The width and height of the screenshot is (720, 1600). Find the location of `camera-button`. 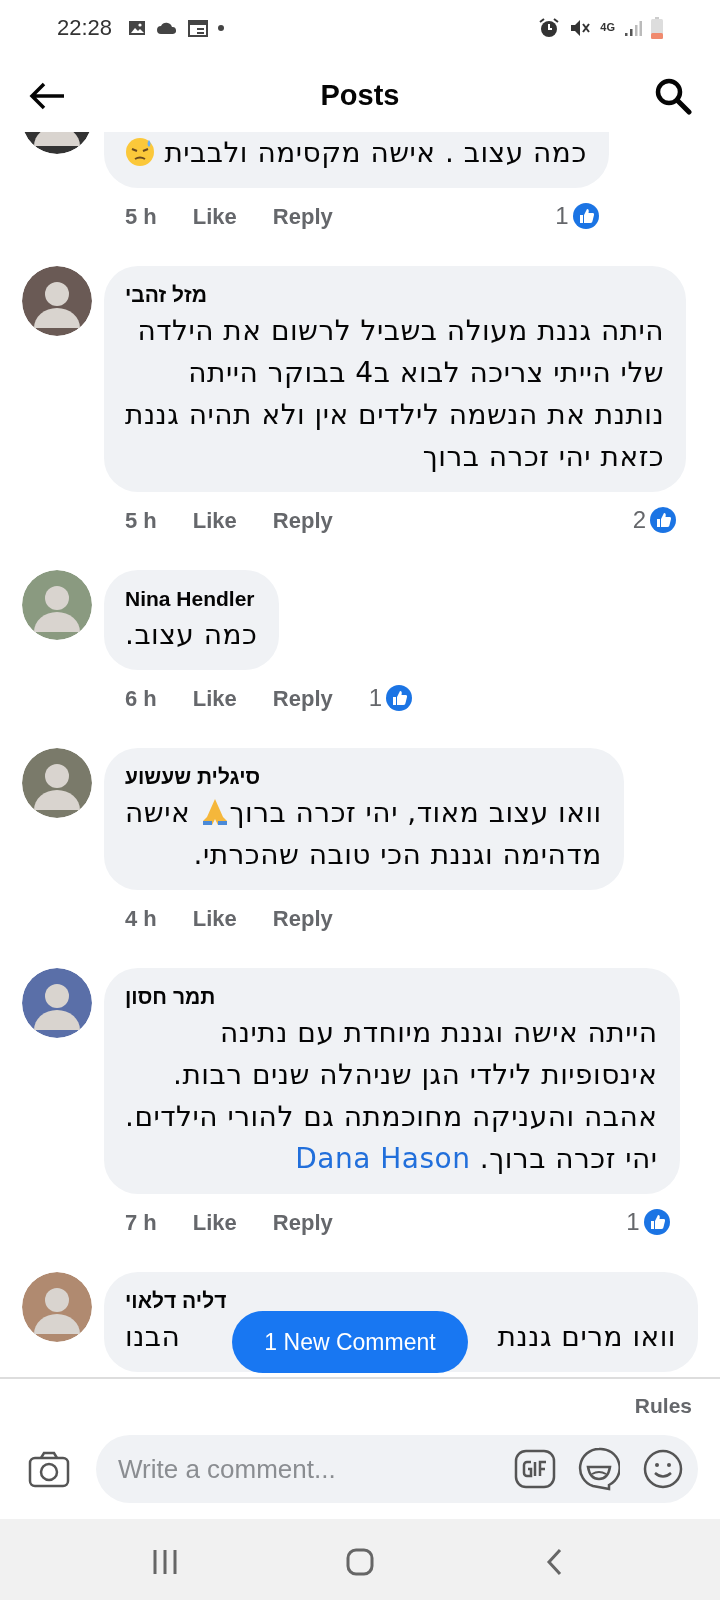

camera-button is located at coordinates (49, 1469).